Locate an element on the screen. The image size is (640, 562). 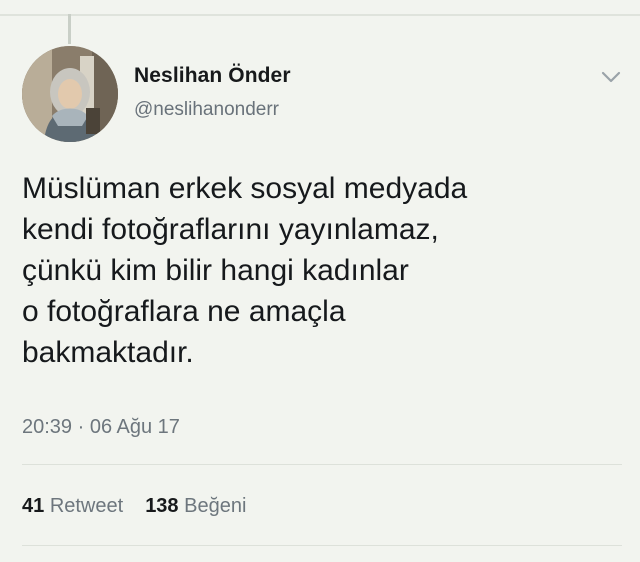
tweet-timestamp: 20:39 · 06 Ağu 17 is located at coordinates (101, 427).